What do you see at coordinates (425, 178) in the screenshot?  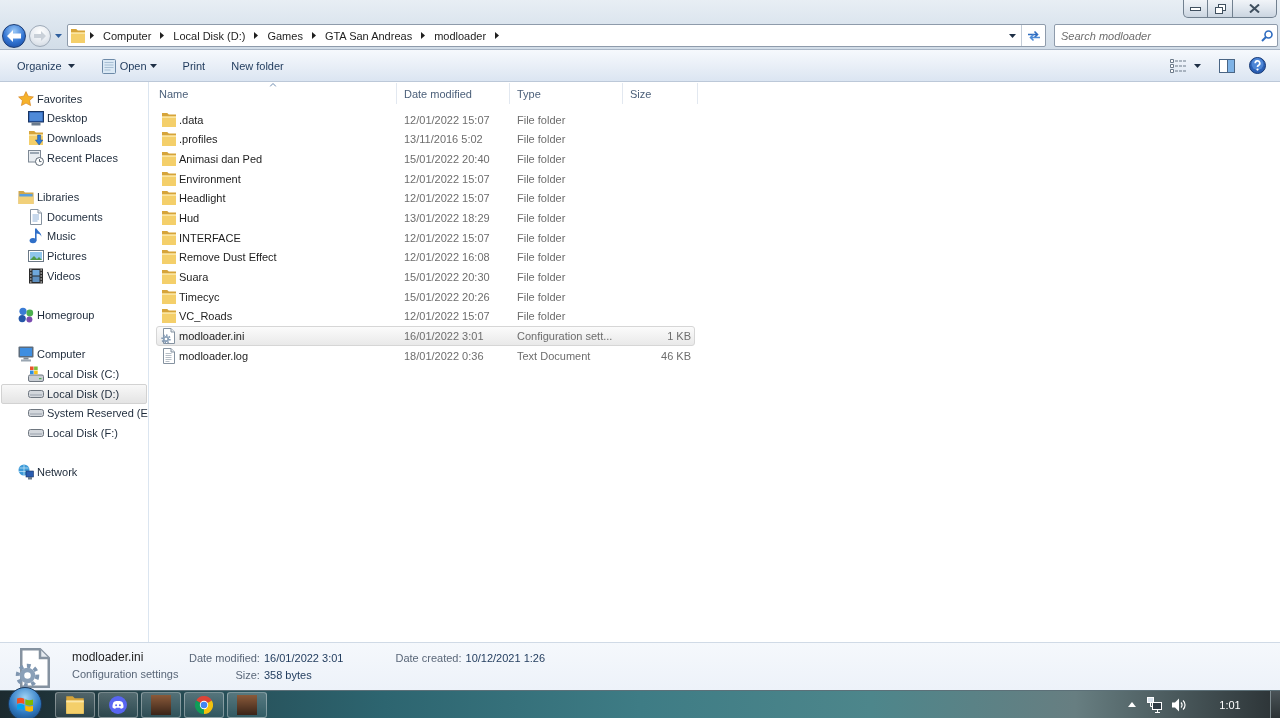 I see `file-row: Environment 12/01/2022 15:07 File folder` at bounding box center [425, 178].